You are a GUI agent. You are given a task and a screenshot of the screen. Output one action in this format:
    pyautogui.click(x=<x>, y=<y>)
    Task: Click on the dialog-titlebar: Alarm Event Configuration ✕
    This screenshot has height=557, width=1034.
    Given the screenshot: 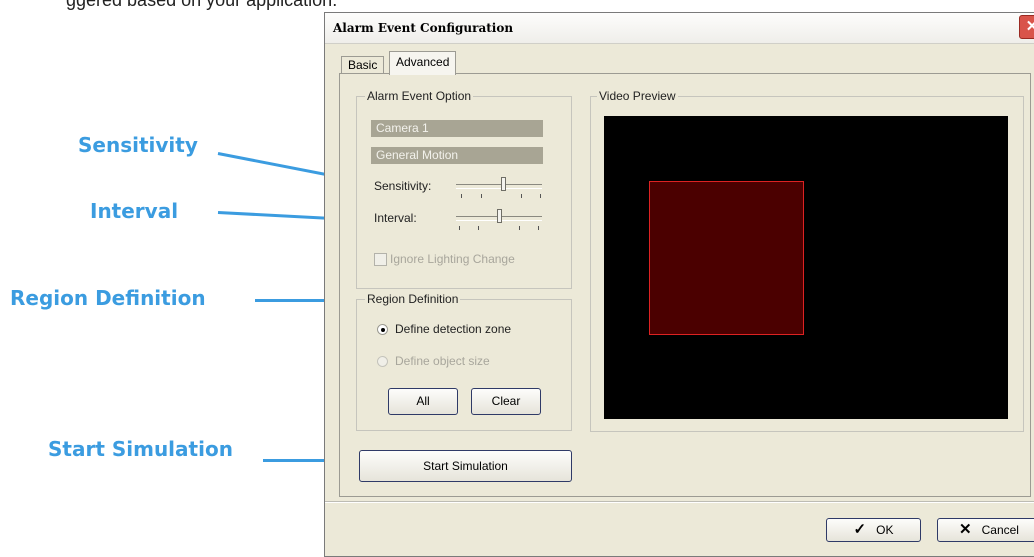 What is the action you would take?
    pyautogui.click(x=679, y=28)
    